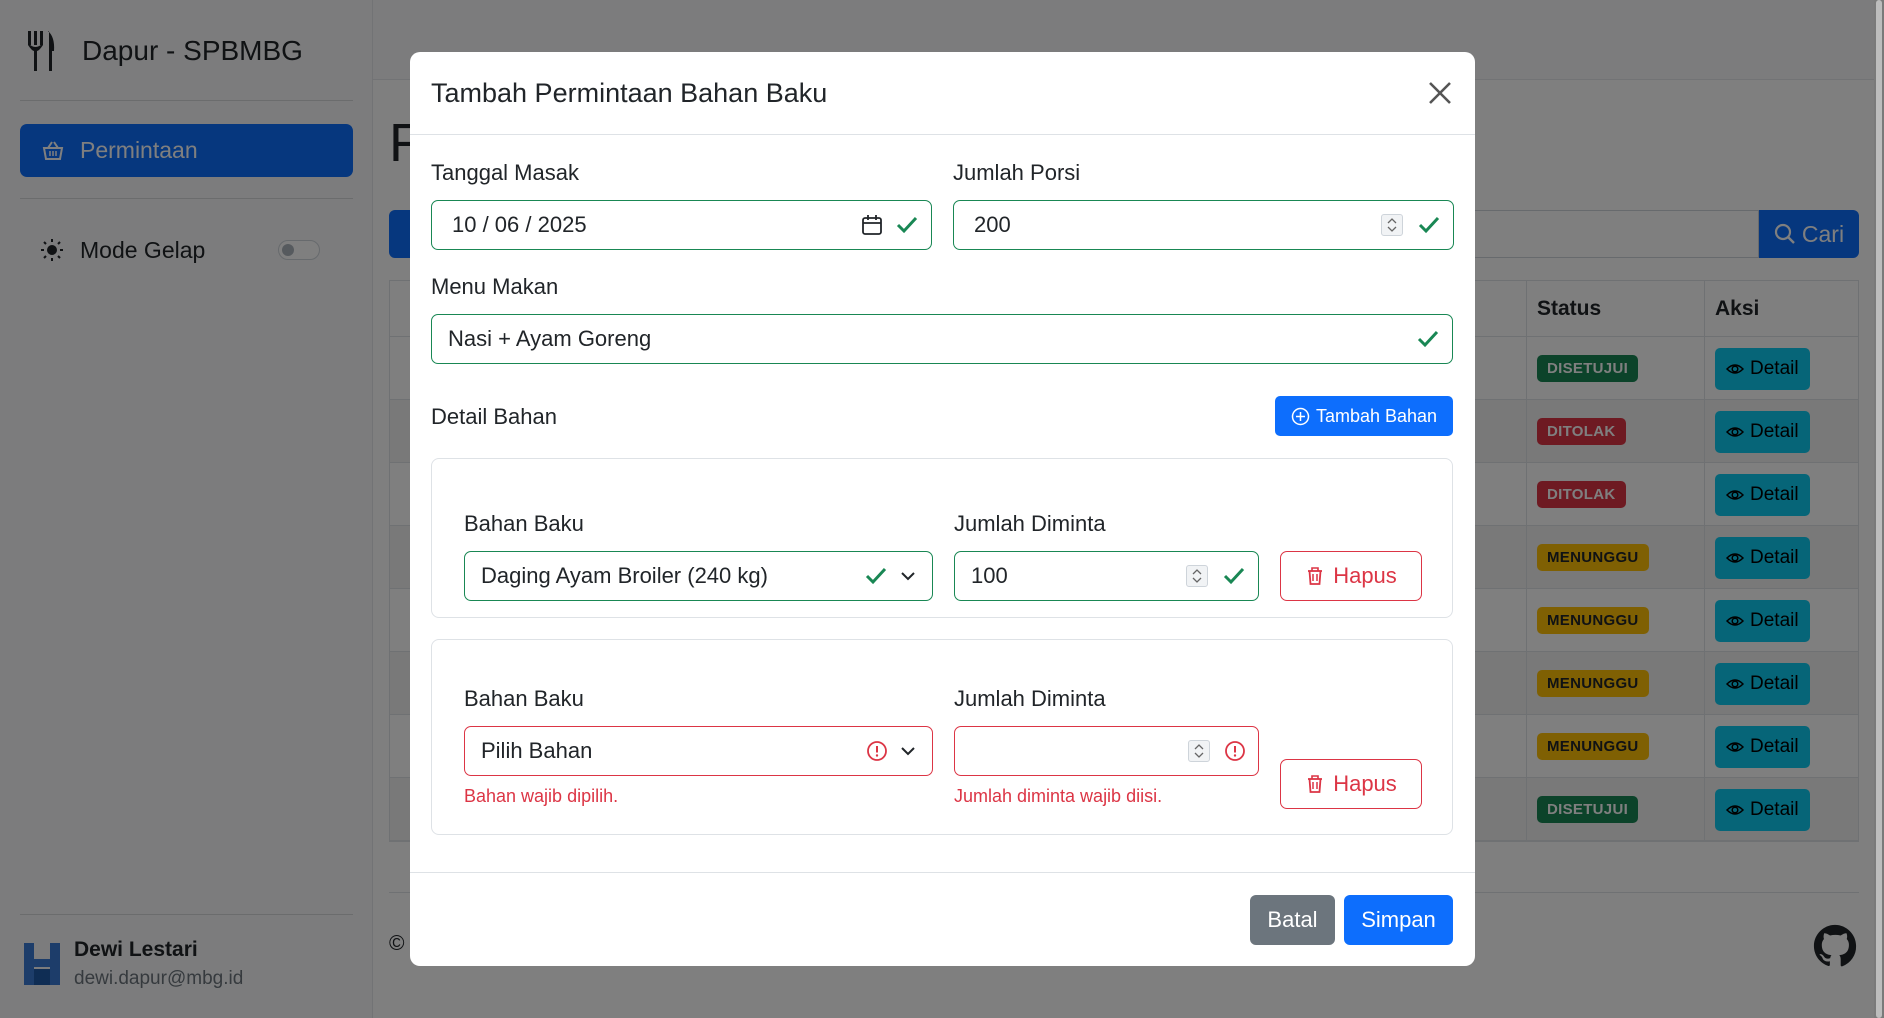 The width and height of the screenshot is (1884, 1018). I want to click on add-ingredient-button: Tambah Bahan, so click(1364, 416).